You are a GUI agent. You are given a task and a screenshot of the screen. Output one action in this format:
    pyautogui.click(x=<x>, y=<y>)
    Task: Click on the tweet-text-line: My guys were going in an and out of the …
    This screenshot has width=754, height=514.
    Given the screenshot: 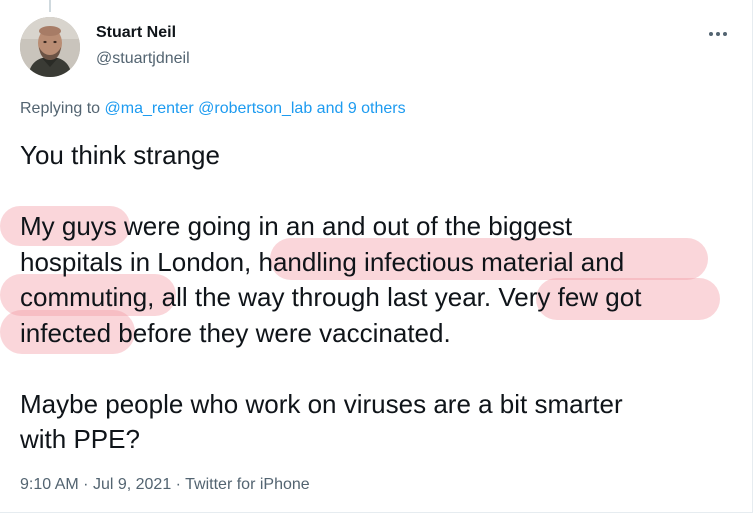 What is the action you would take?
    pyautogui.click(x=296, y=226)
    